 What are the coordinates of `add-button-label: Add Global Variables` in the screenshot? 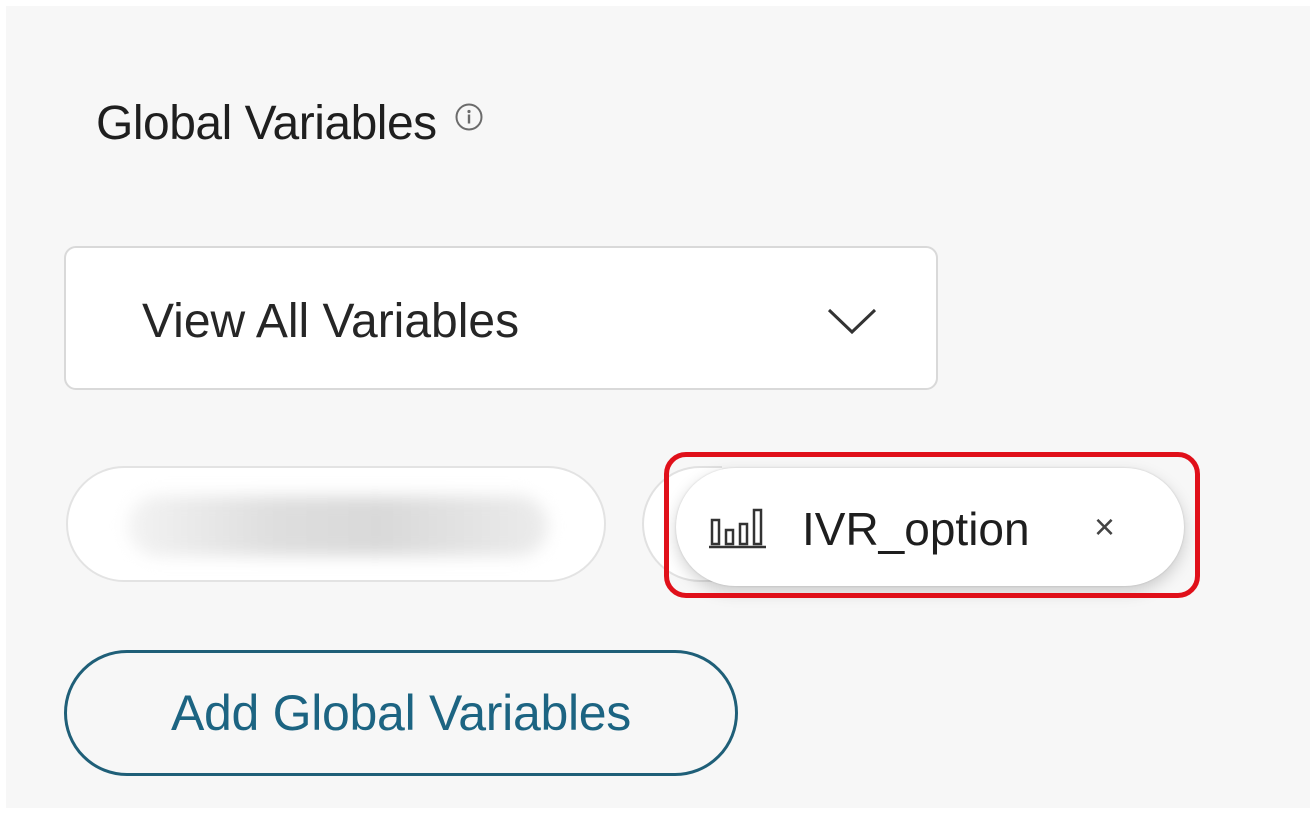 It's located at (401, 713).